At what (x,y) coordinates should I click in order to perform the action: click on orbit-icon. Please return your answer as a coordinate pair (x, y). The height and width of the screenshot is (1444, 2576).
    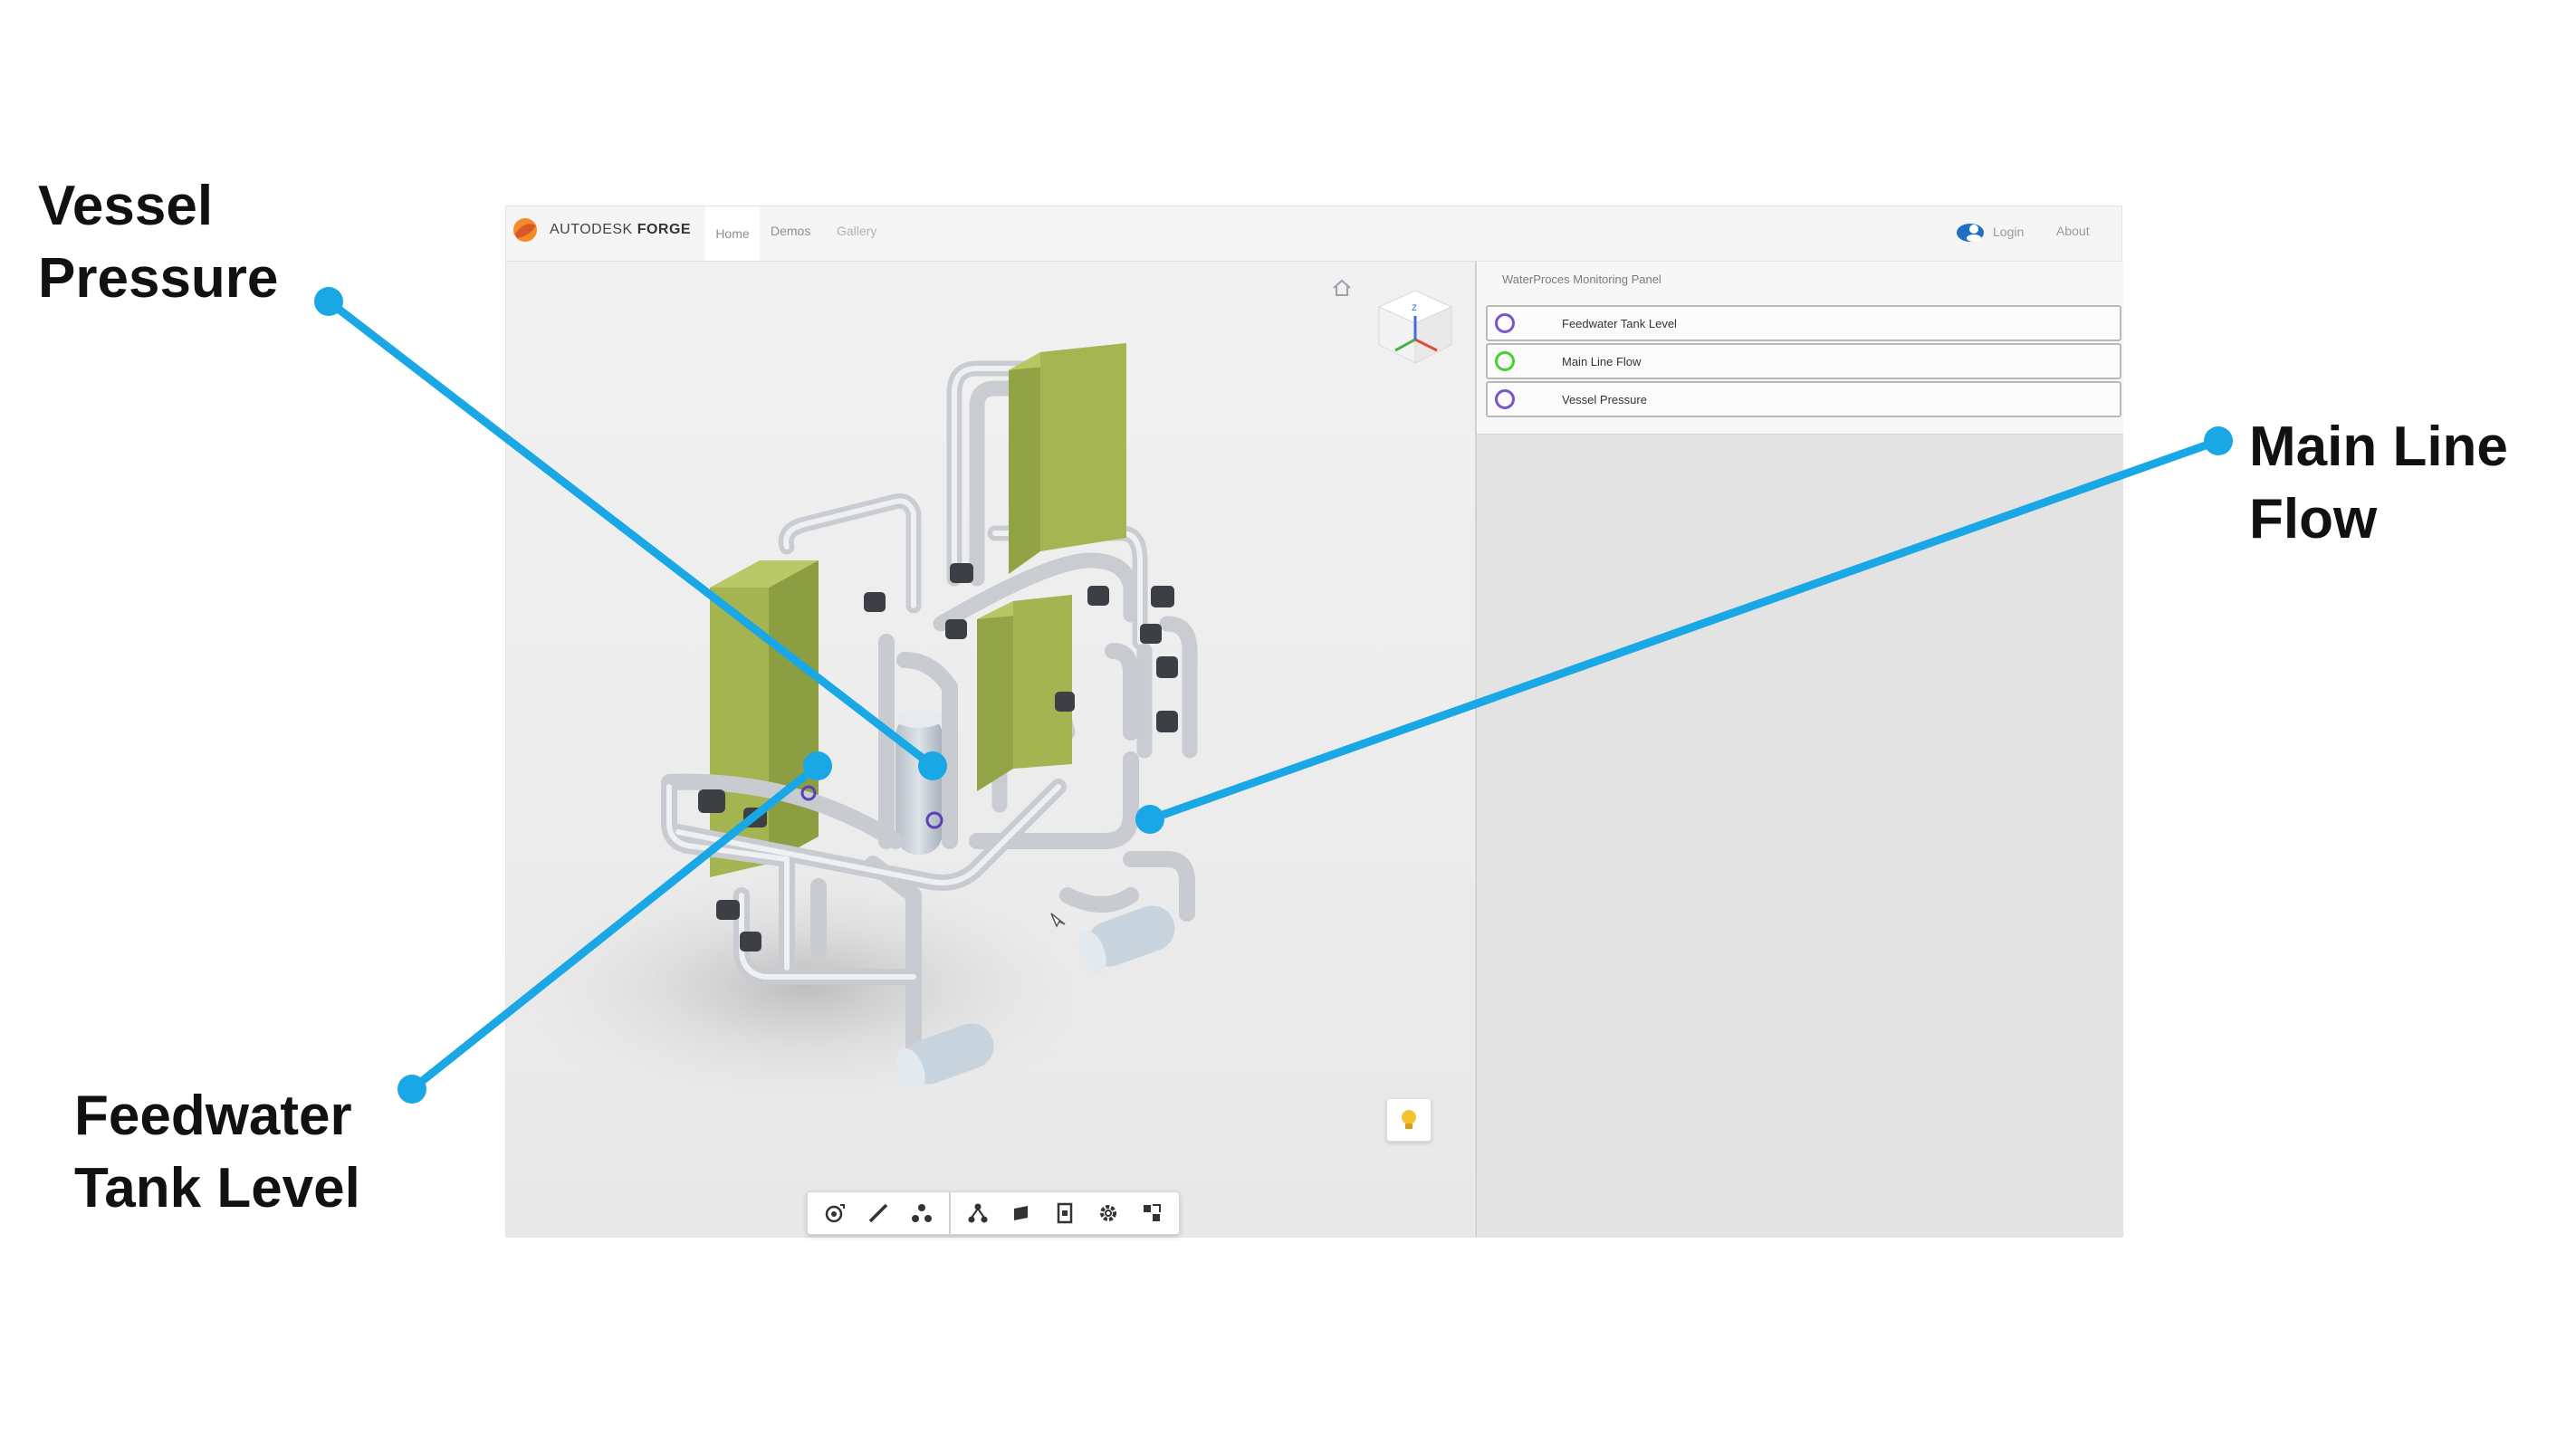
    Looking at the image, I should click on (835, 1213).